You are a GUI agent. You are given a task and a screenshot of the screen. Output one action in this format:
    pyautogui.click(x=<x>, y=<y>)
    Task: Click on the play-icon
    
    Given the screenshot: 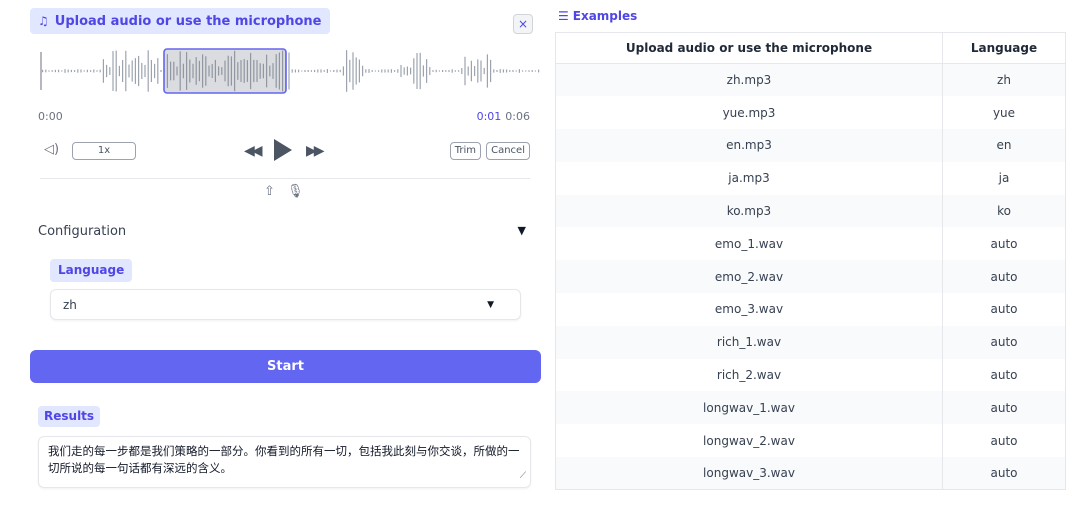 What is the action you would take?
    pyautogui.click(x=283, y=150)
    